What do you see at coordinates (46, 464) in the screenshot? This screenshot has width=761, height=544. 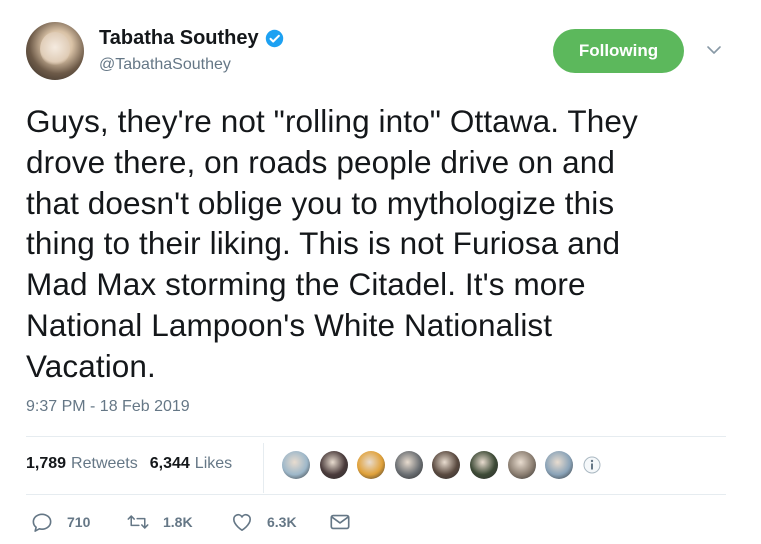 I see `retweets-count: 1,789` at bounding box center [46, 464].